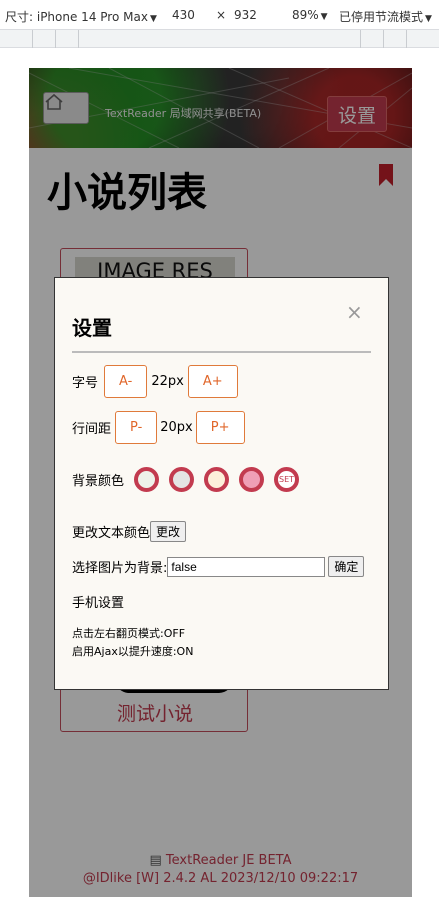  I want to click on font-size-row: 字号 A- 22px A+, so click(155, 381).